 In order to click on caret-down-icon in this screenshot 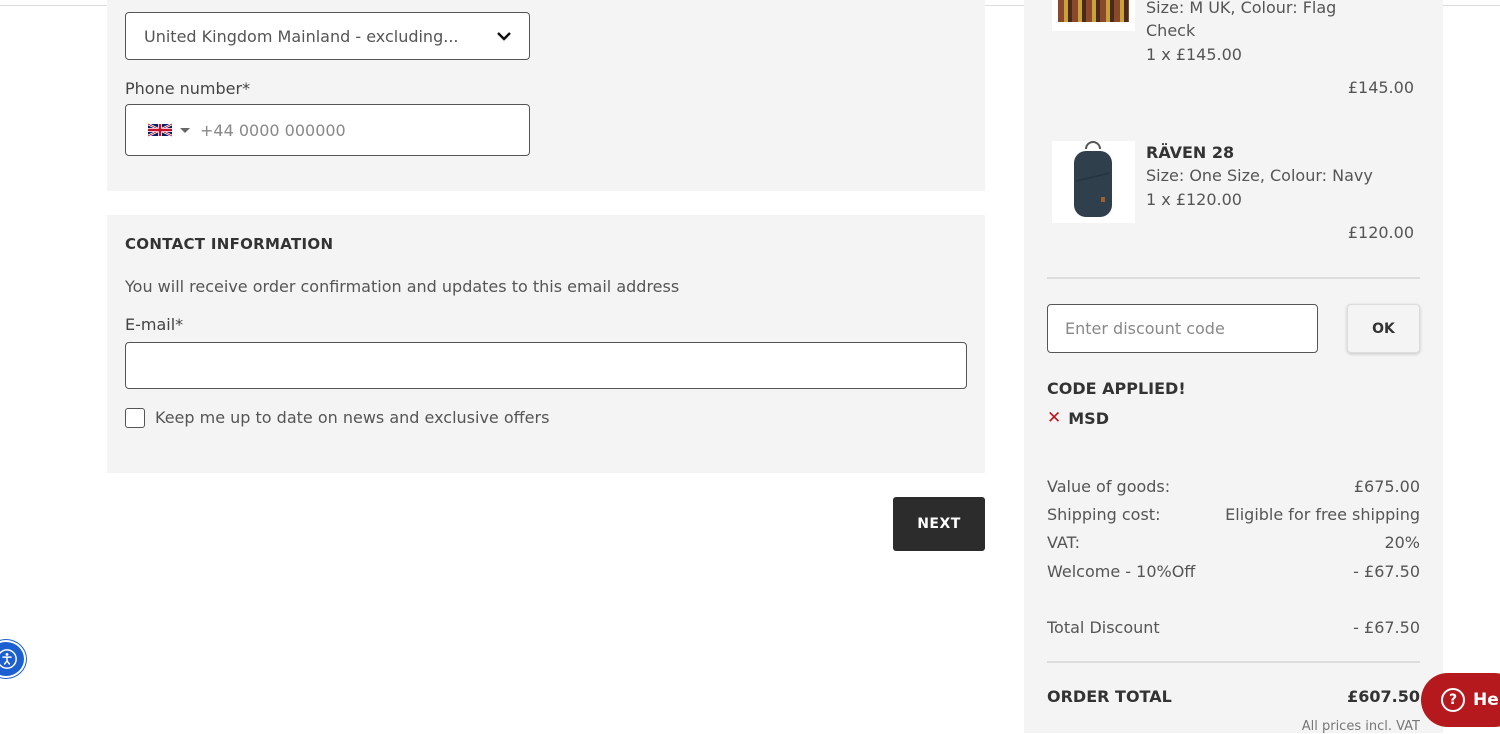, I will do `click(185, 130)`.